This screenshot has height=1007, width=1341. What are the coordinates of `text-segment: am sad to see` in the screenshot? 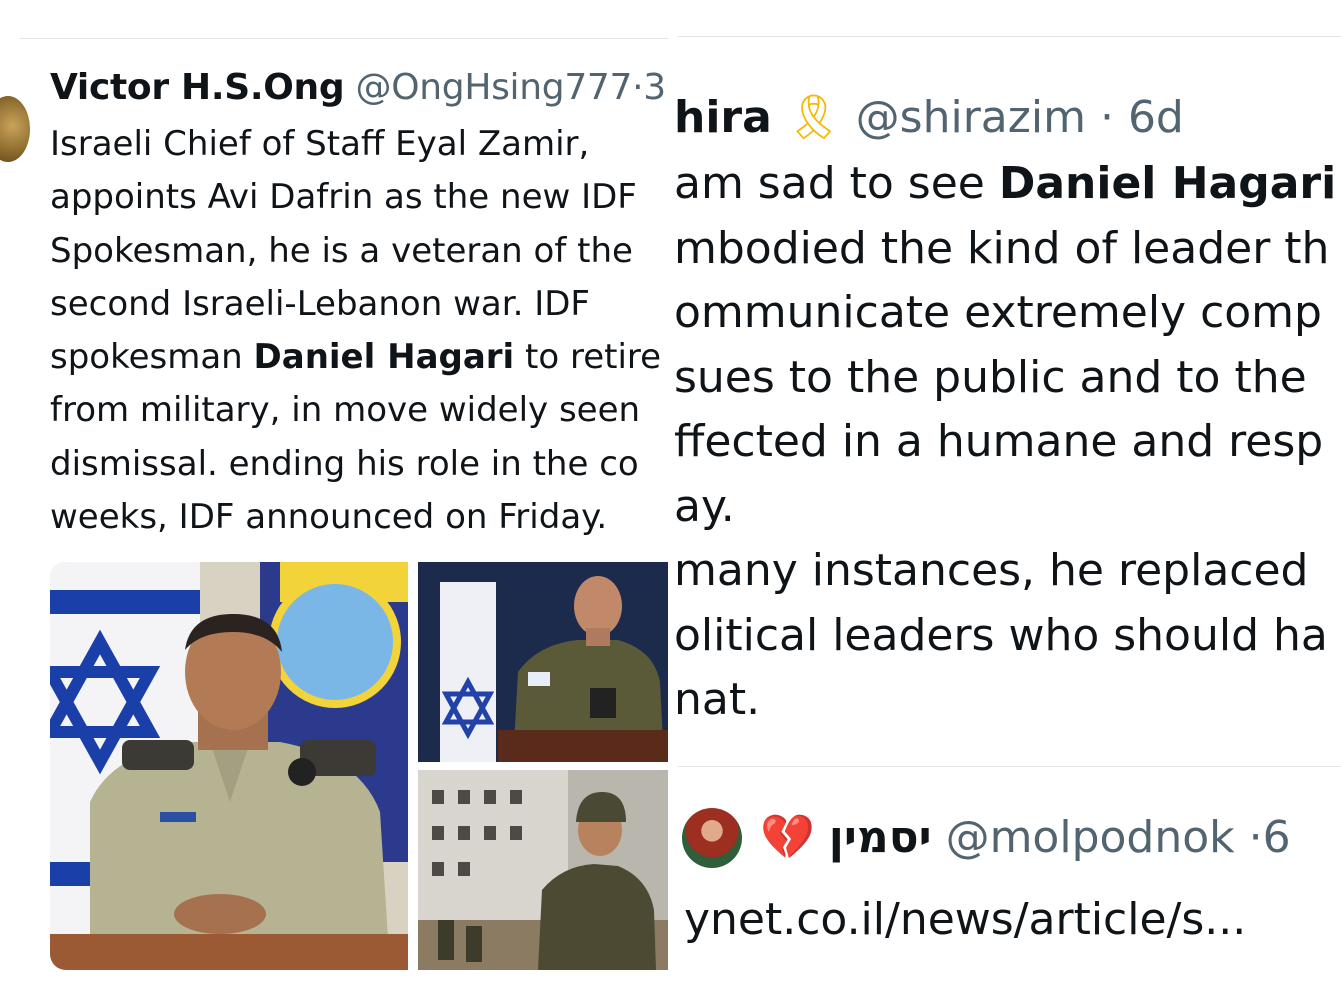 It's located at (836, 183).